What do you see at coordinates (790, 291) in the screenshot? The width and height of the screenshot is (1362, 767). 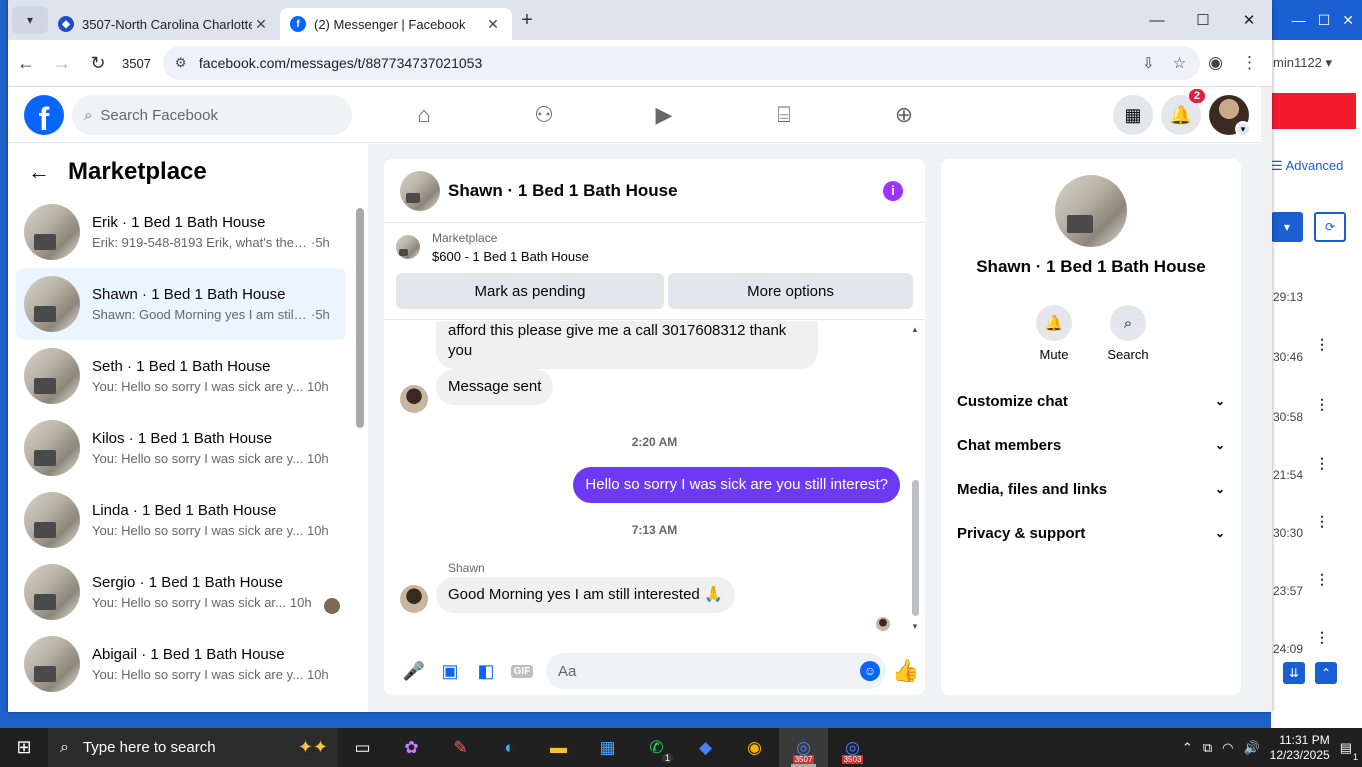 I see `more-options-button: More options` at bounding box center [790, 291].